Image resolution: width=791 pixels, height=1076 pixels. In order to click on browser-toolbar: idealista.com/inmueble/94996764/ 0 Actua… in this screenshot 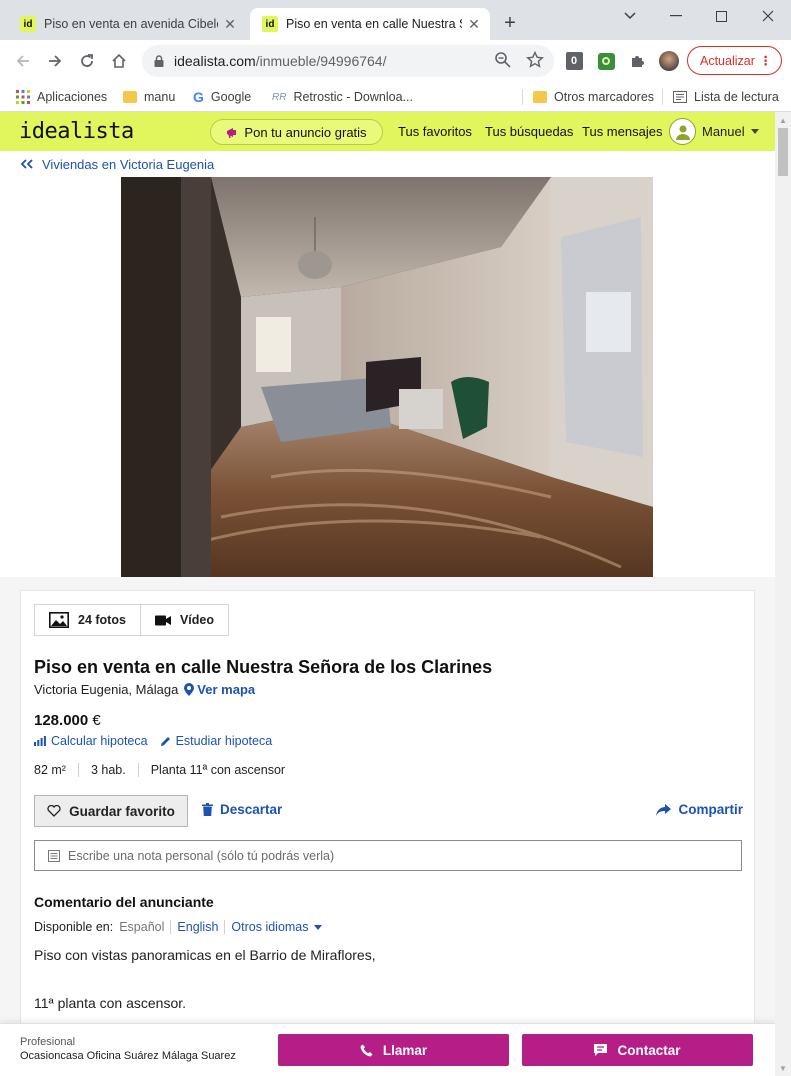, I will do `click(395, 61)`.